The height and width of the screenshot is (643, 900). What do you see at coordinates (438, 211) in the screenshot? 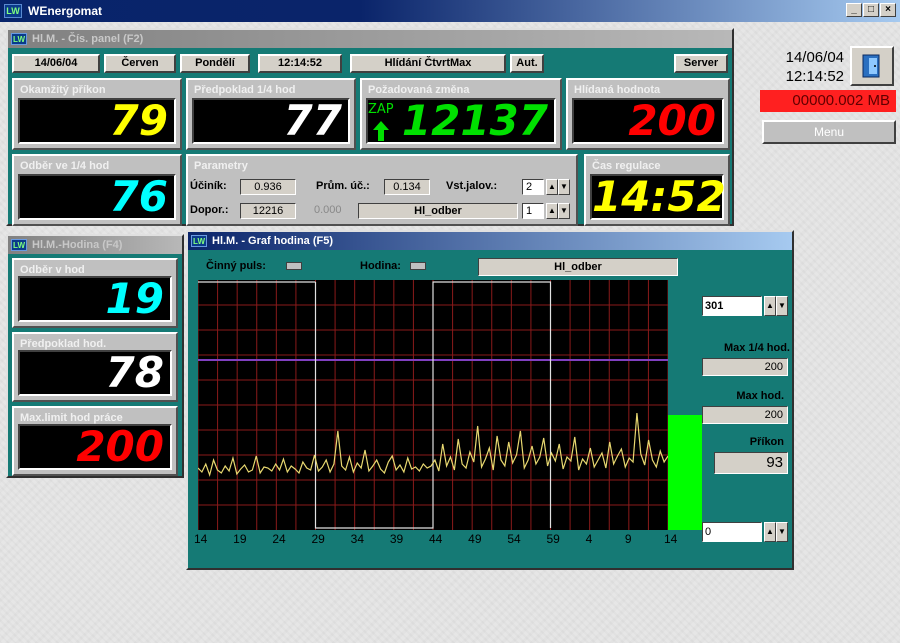
I see `source-field: Hl_odber` at bounding box center [438, 211].